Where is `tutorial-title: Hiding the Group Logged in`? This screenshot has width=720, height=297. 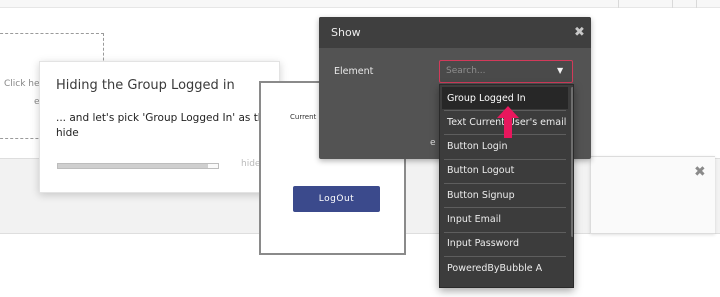 tutorial-title: Hiding the Group Logged in is located at coordinates (145, 85).